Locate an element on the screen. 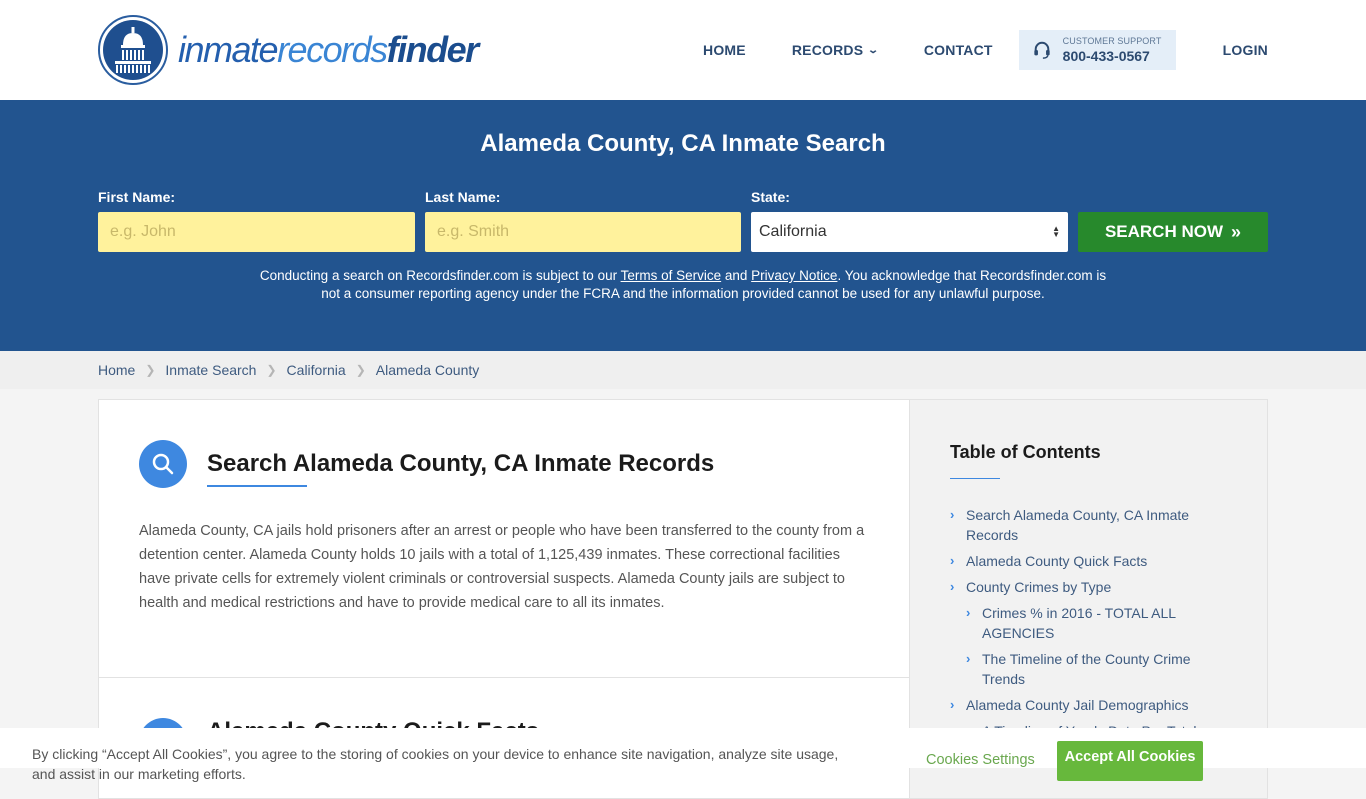  double-chevron-right-icon: » is located at coordinates (1236, 231).